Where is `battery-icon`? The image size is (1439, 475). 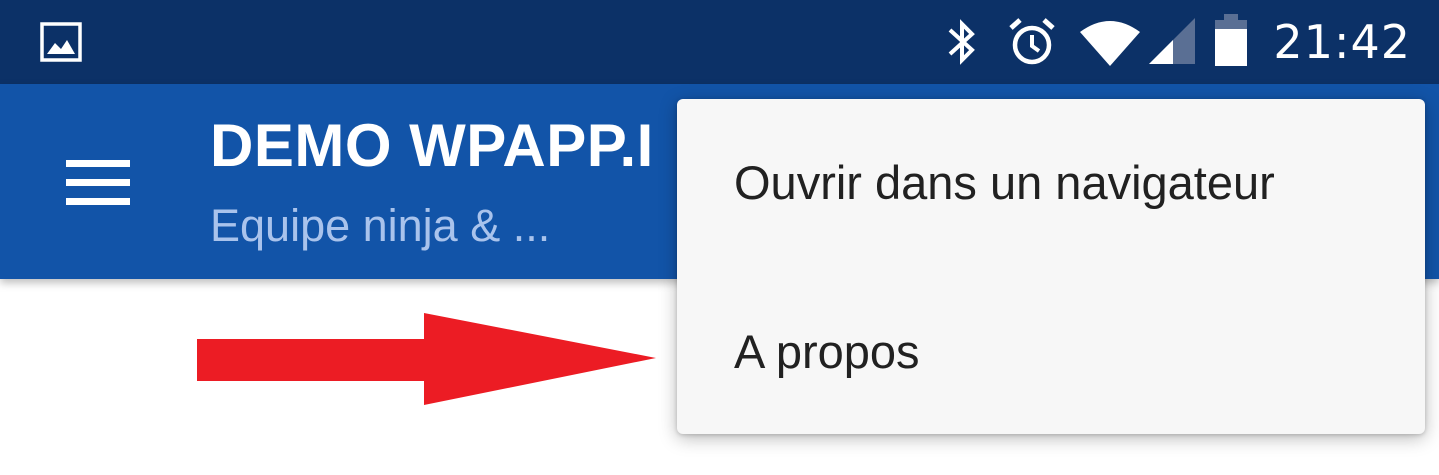
battery-icon is located at coordinates (1231, 43).